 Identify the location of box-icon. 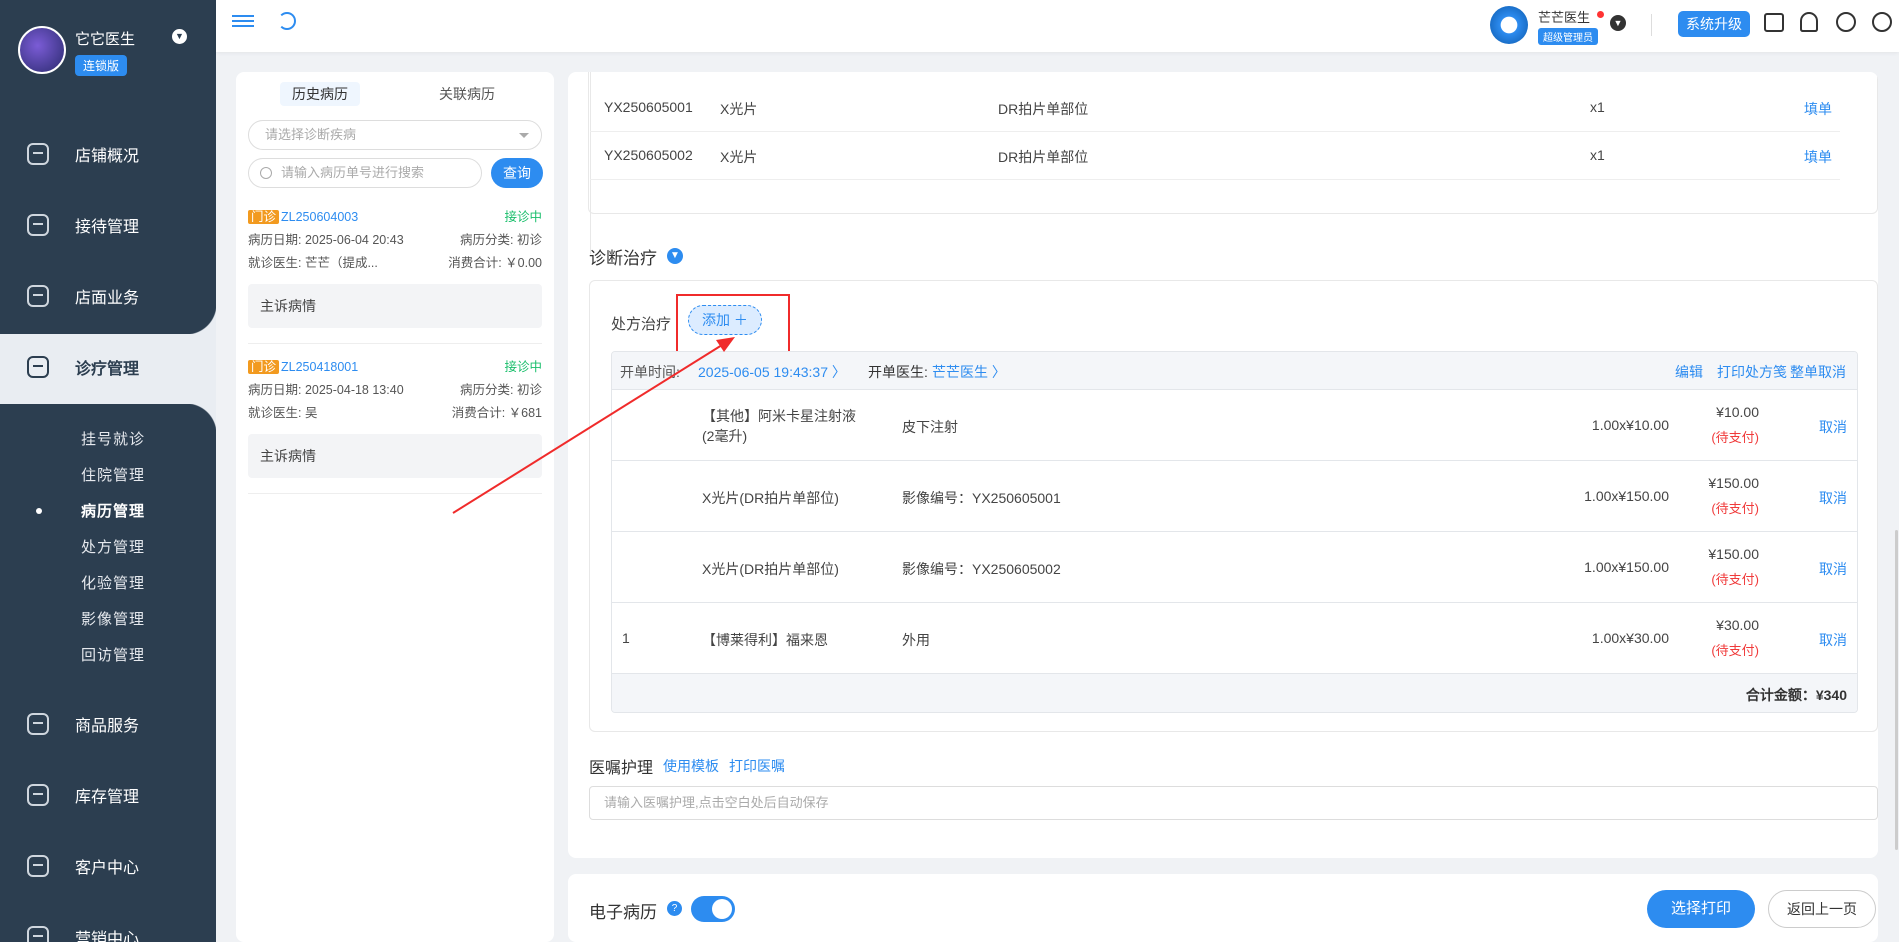
(38, 795).